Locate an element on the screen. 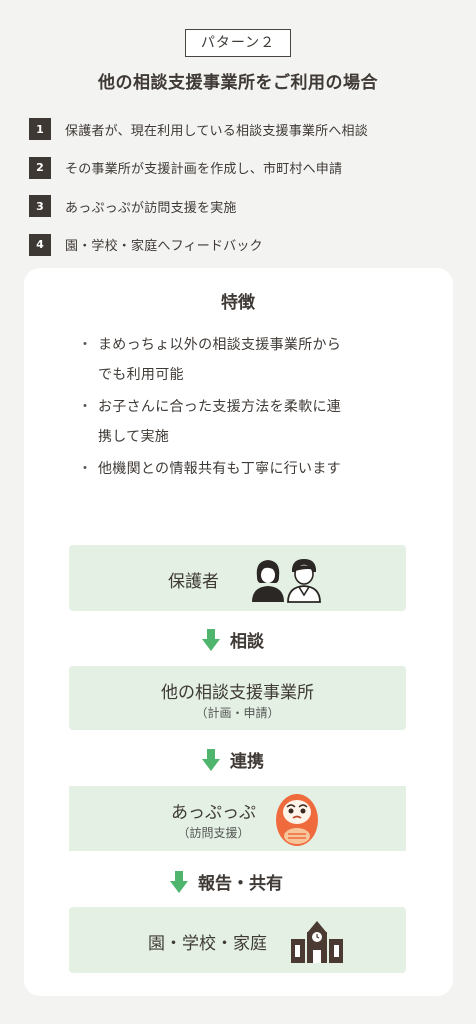  arrow-label: 連携 is located at coordinates (247, 762).